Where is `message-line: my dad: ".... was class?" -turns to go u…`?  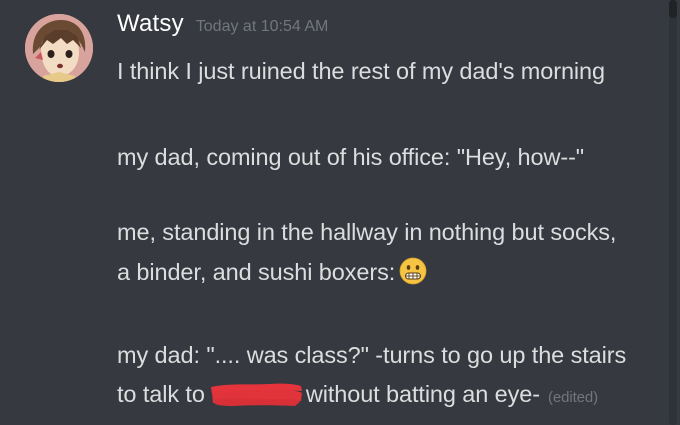 message-line: my dad: ".... was class?" -turns to go u… is located at coordinates (372, 355).